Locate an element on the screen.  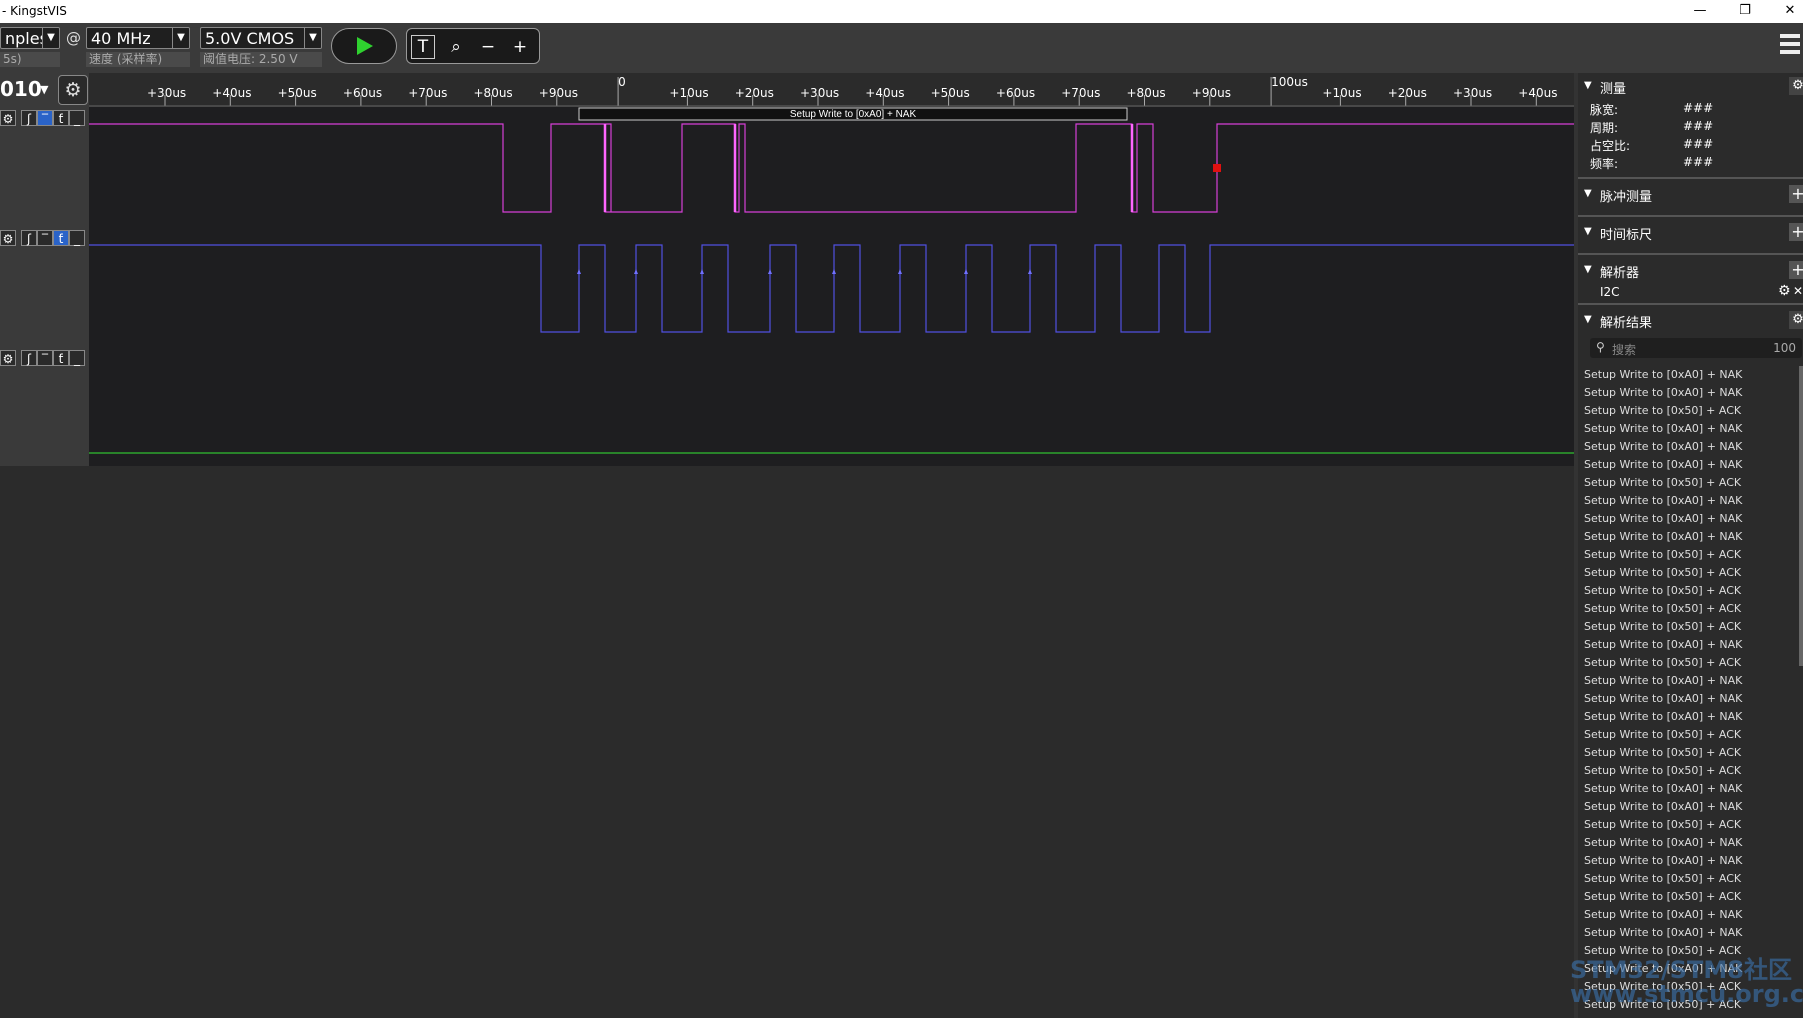
period-value: ### is located at coordinates (1698, 126).